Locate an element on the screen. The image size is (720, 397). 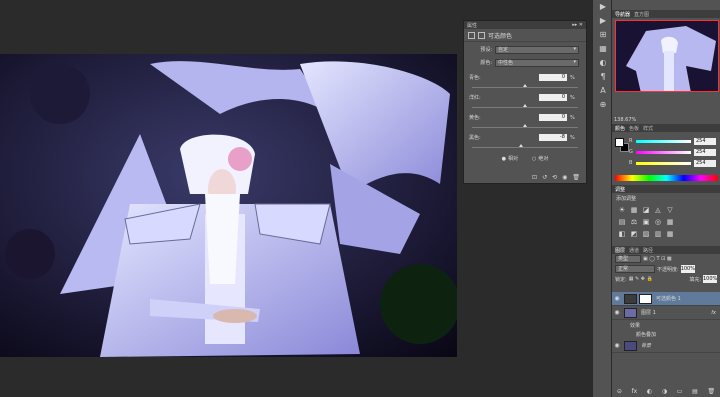
magenta-input: 0 is located at coordinates (553, 97).